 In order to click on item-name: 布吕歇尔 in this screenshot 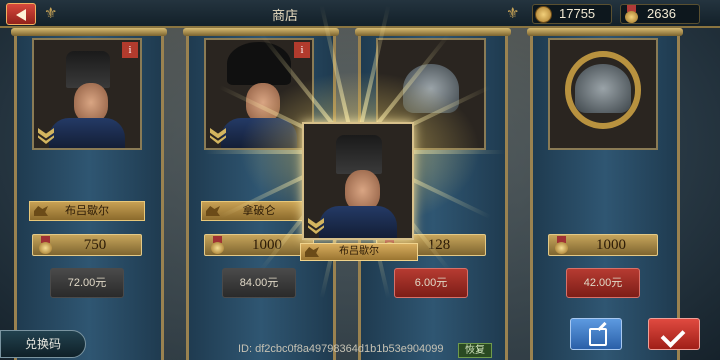, I will do `click(87, 211)`.